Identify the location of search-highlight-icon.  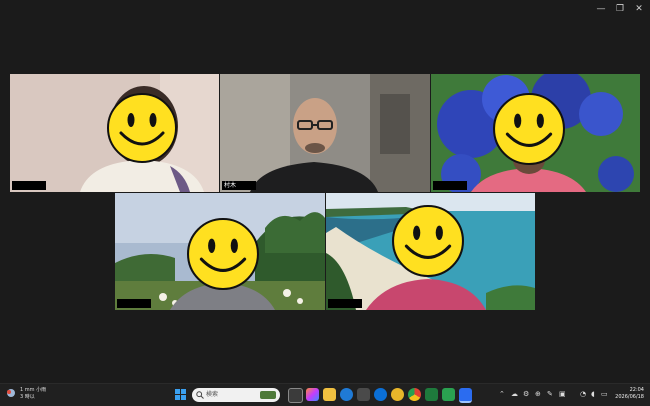
(268, 395).